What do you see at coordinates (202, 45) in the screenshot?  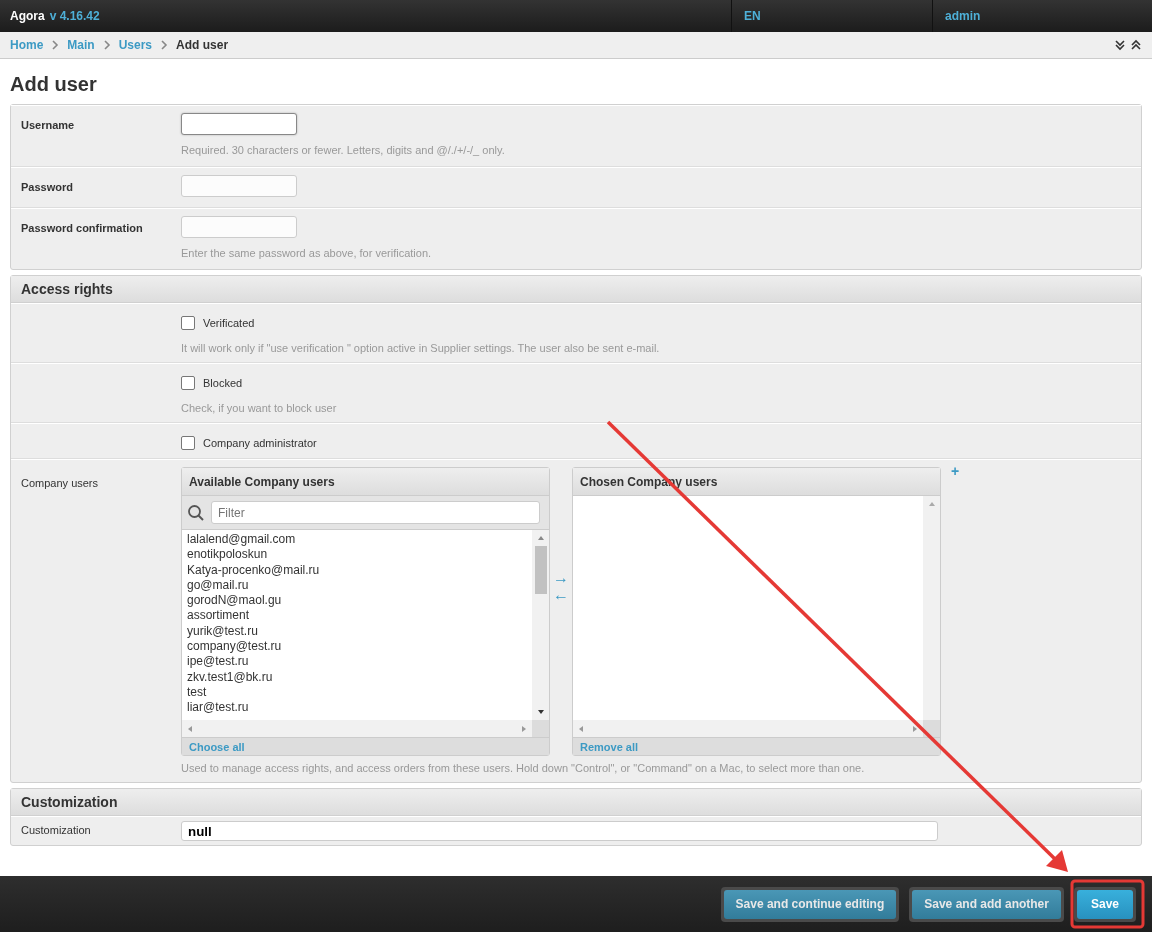 I see `breadcrumb-current: Add user` at bounding box center [202, 45].